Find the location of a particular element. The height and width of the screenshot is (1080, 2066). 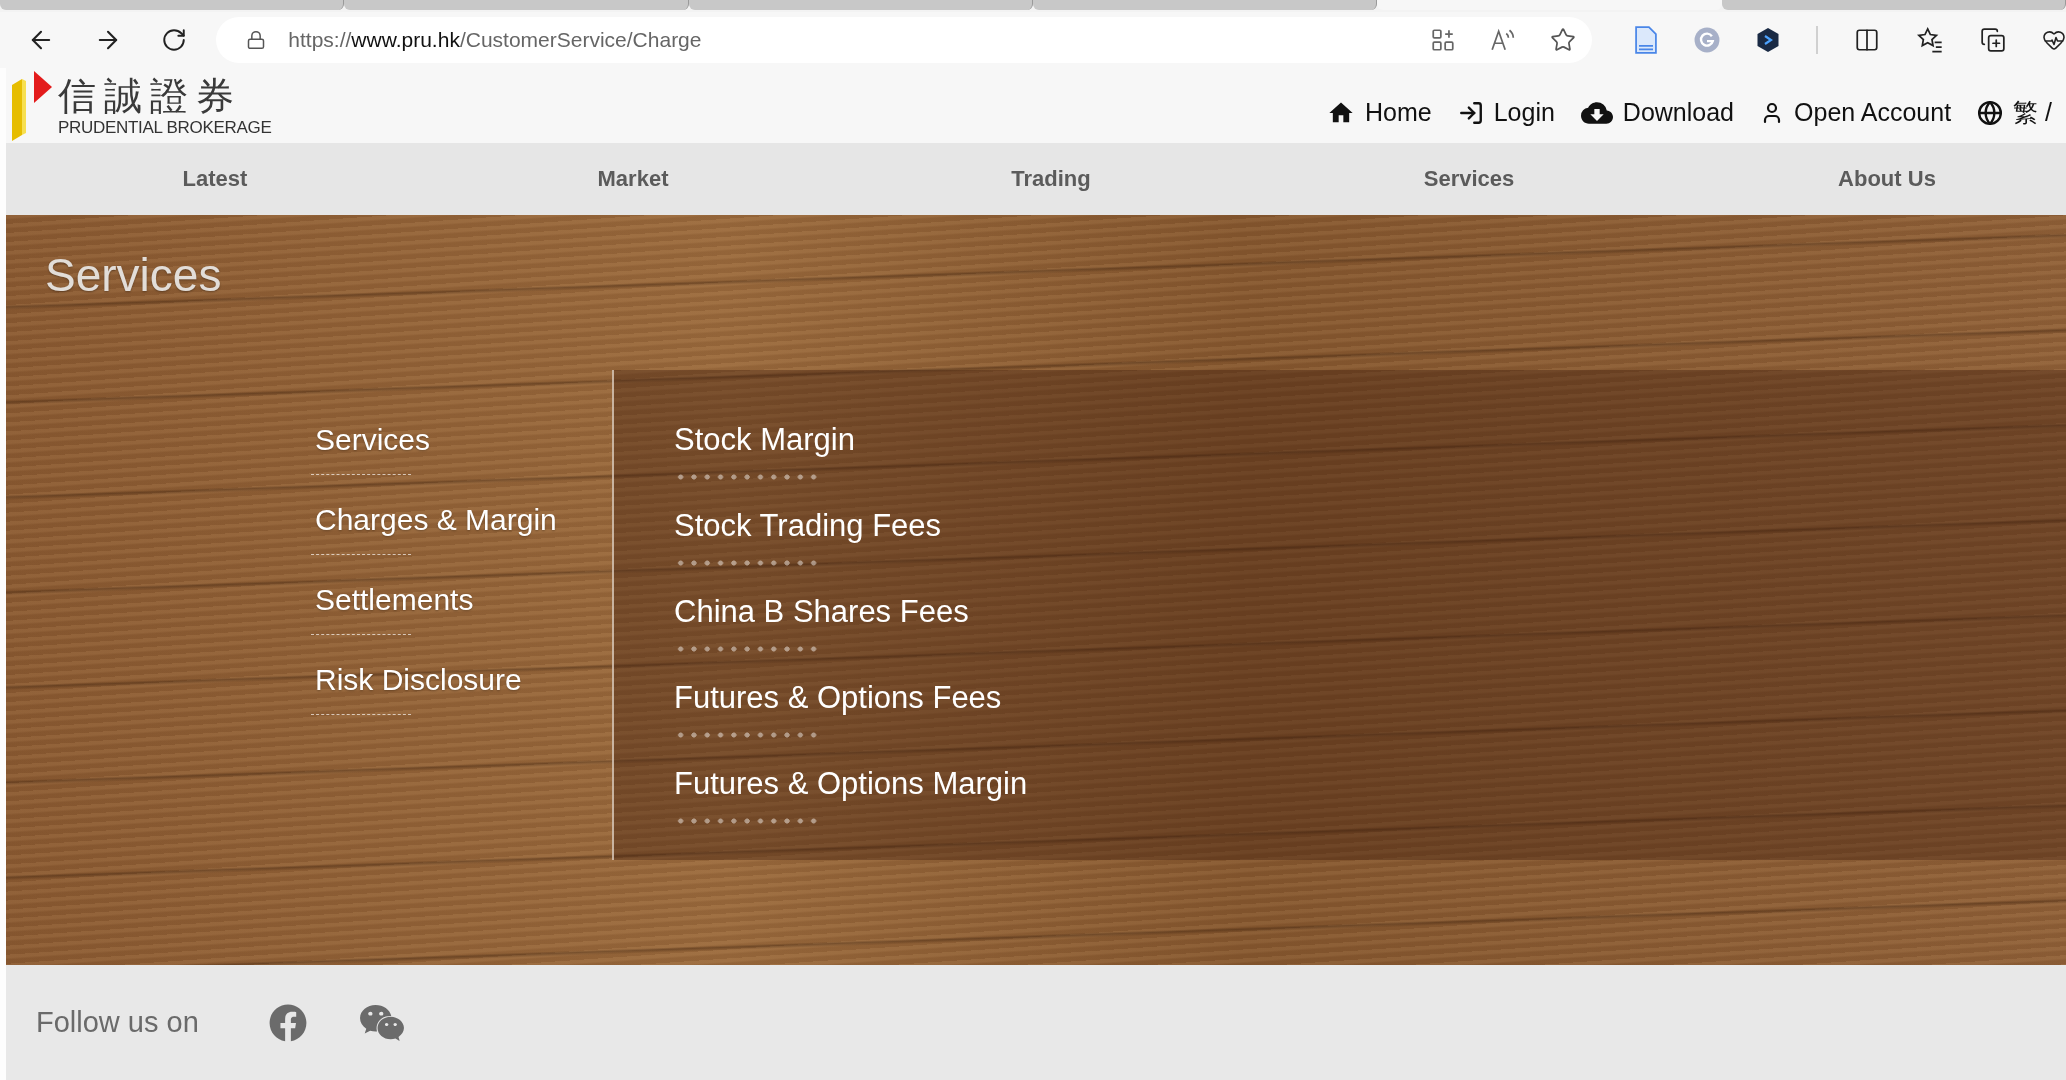

facebook-icon is located at coordinates (287, 1022).